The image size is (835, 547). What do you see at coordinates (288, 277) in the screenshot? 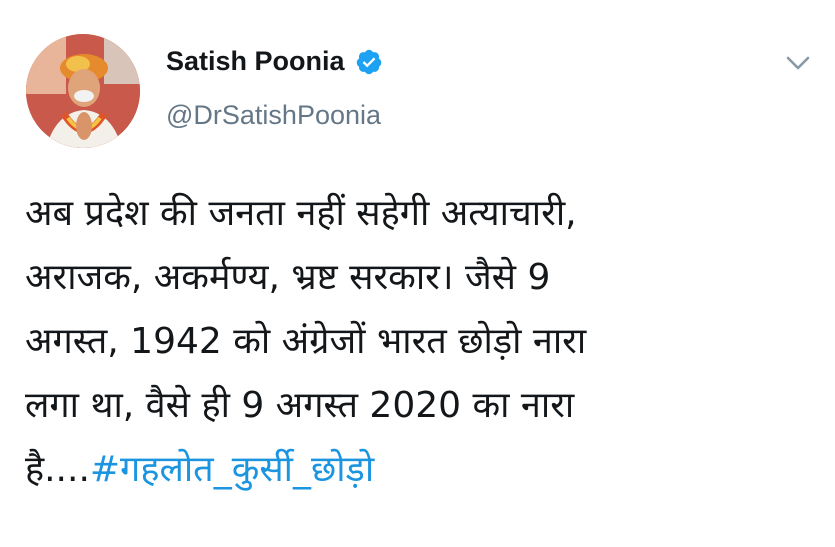
I see `tweet-line: अराजक, अकर्मण्य, भ्रष्ट सरकार। जैसे 9` at bounding box center [288, 277].